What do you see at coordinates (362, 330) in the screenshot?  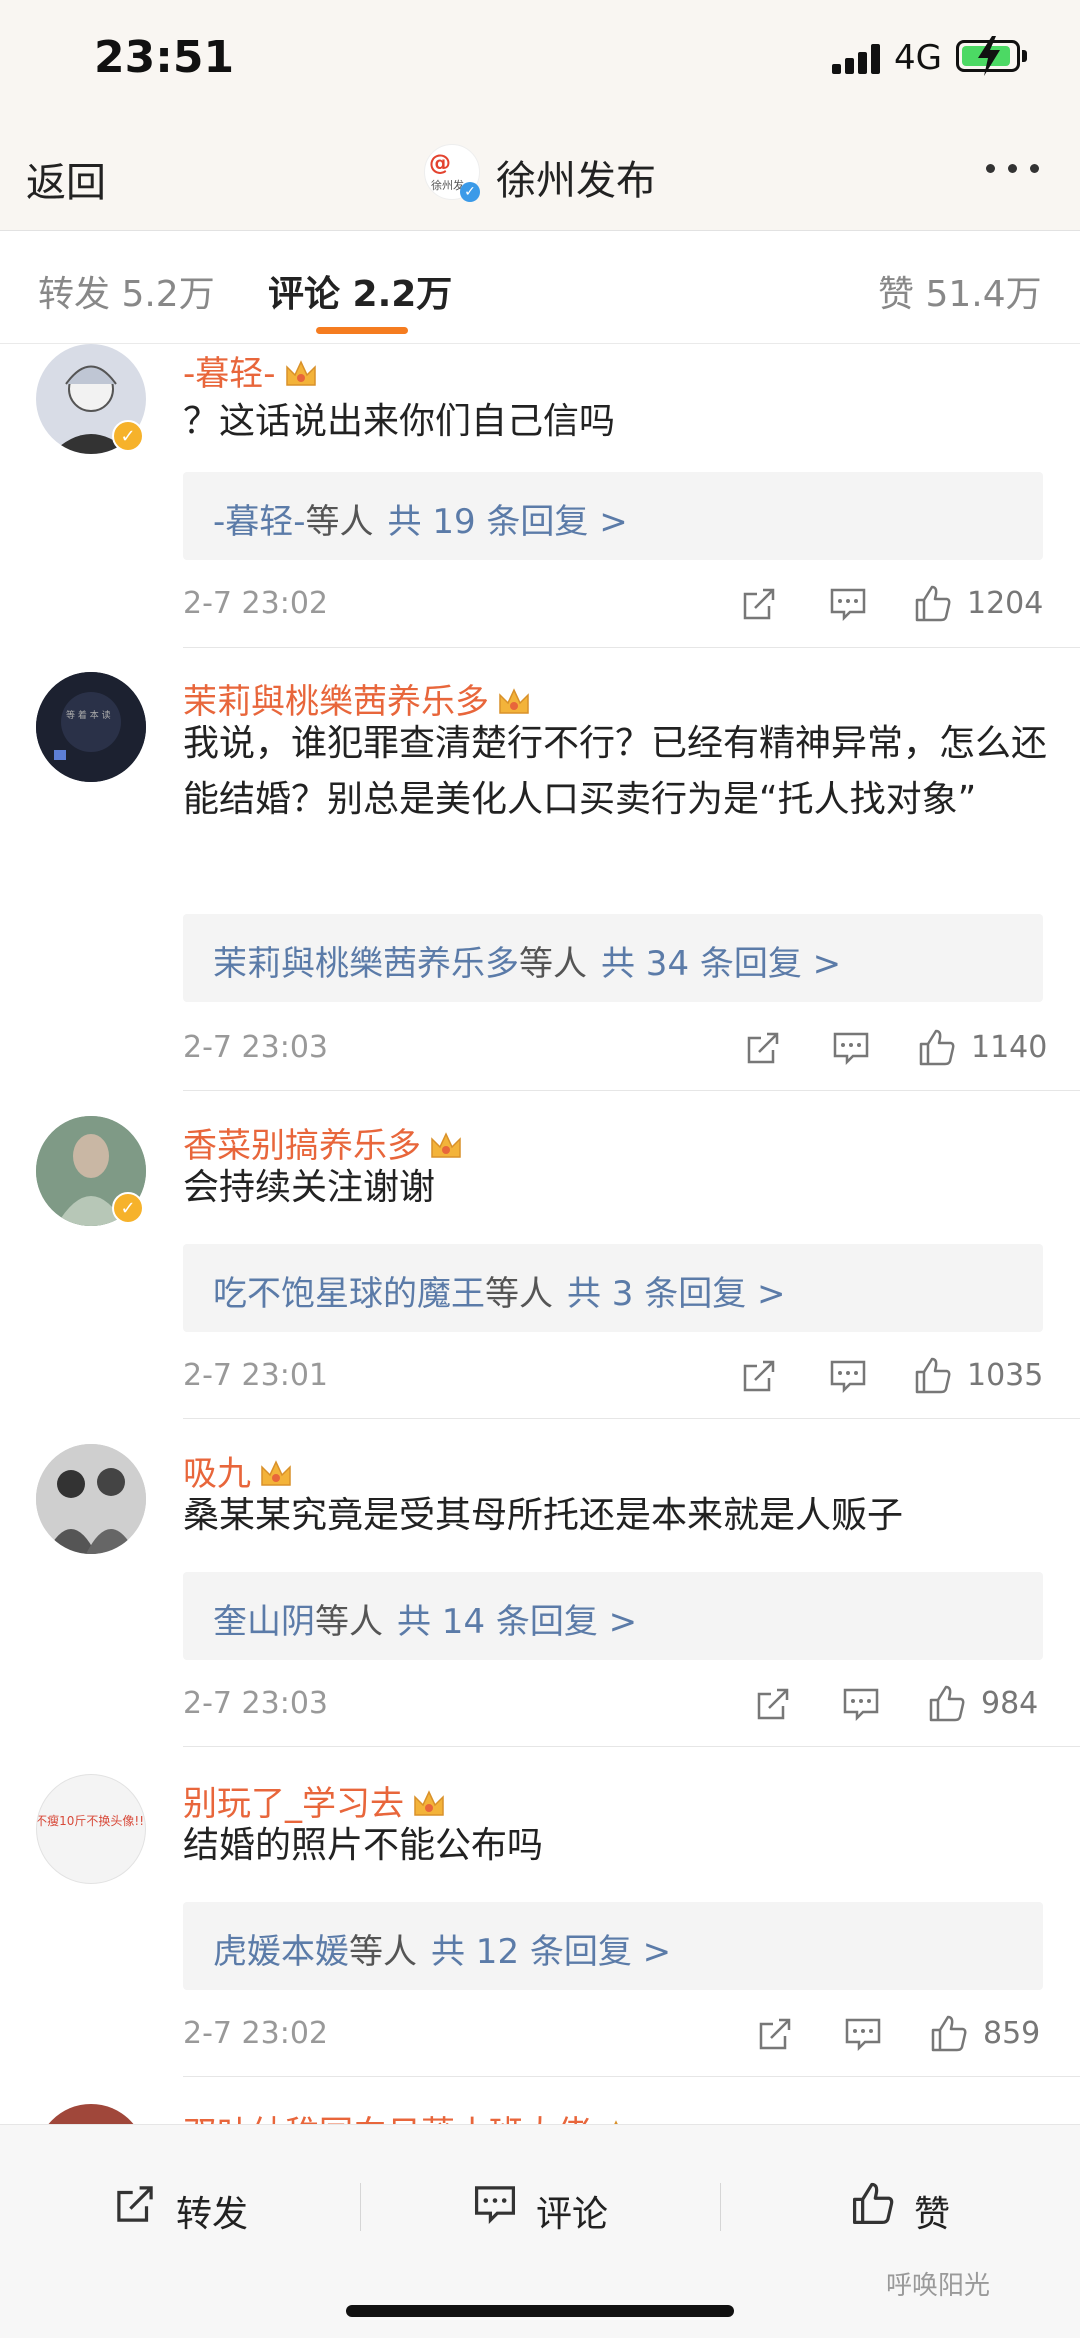 I see `tab-active-indicator` at bounding box center [362, 330].